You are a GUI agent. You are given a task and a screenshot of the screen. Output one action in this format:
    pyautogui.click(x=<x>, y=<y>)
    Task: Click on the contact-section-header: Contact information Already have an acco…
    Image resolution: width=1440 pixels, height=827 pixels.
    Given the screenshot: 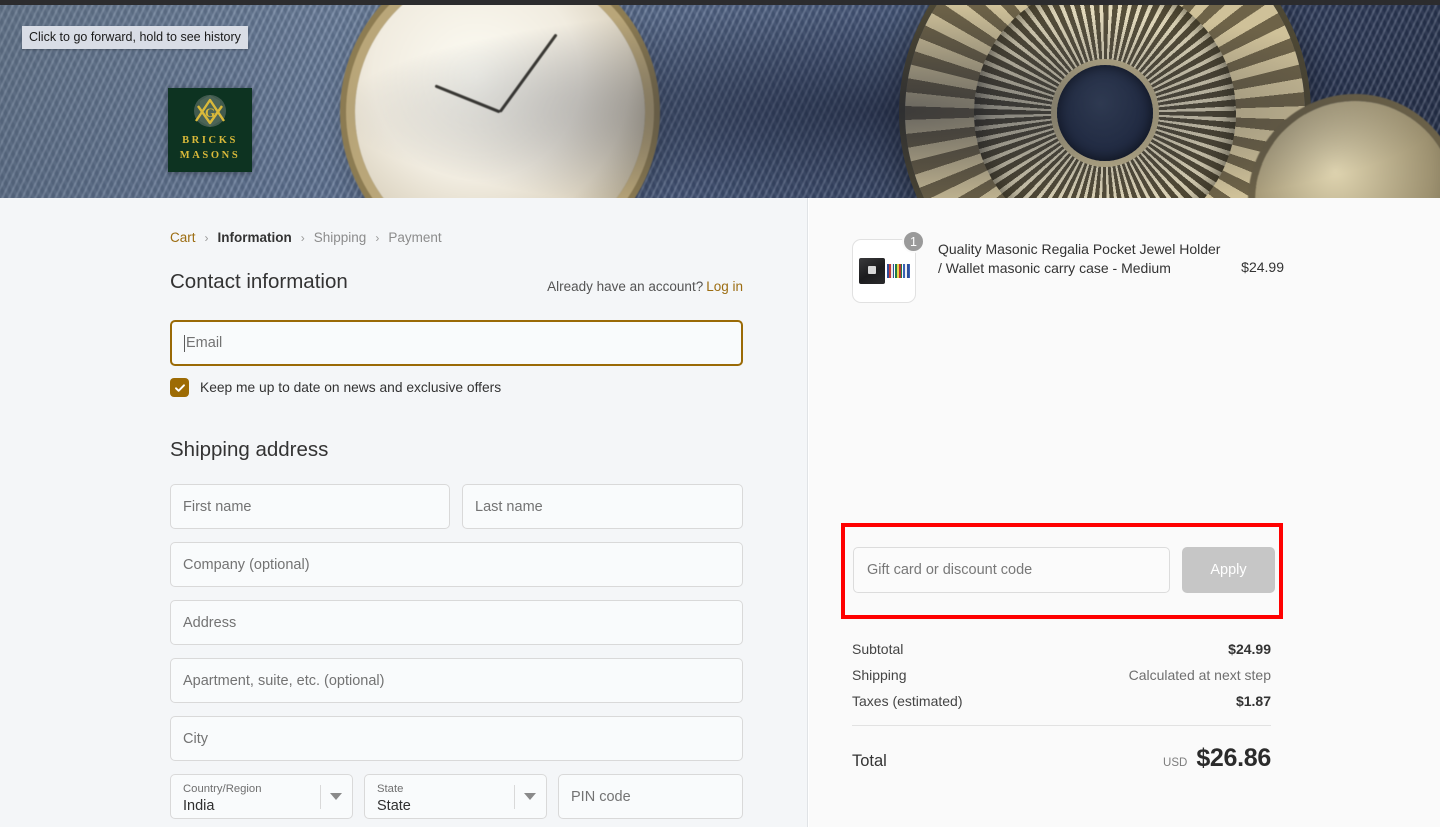 What is the action you would take?
    pyautogui.click(x=456, y=282)
    